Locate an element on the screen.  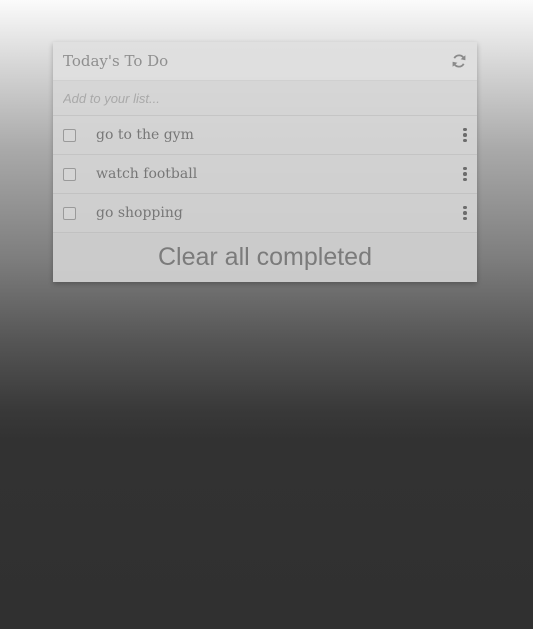
todo-label: go shopping is located at coordinates (139, 213).